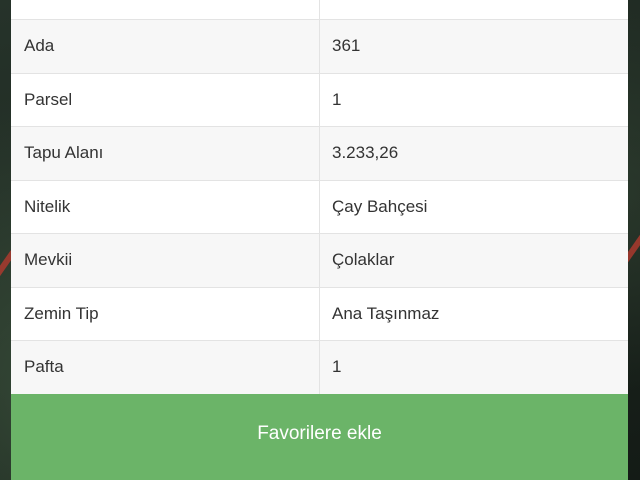  Describe the element at coordinates (165, 100) in the screenshot. I see `attribute-key: Parsel` at that location.